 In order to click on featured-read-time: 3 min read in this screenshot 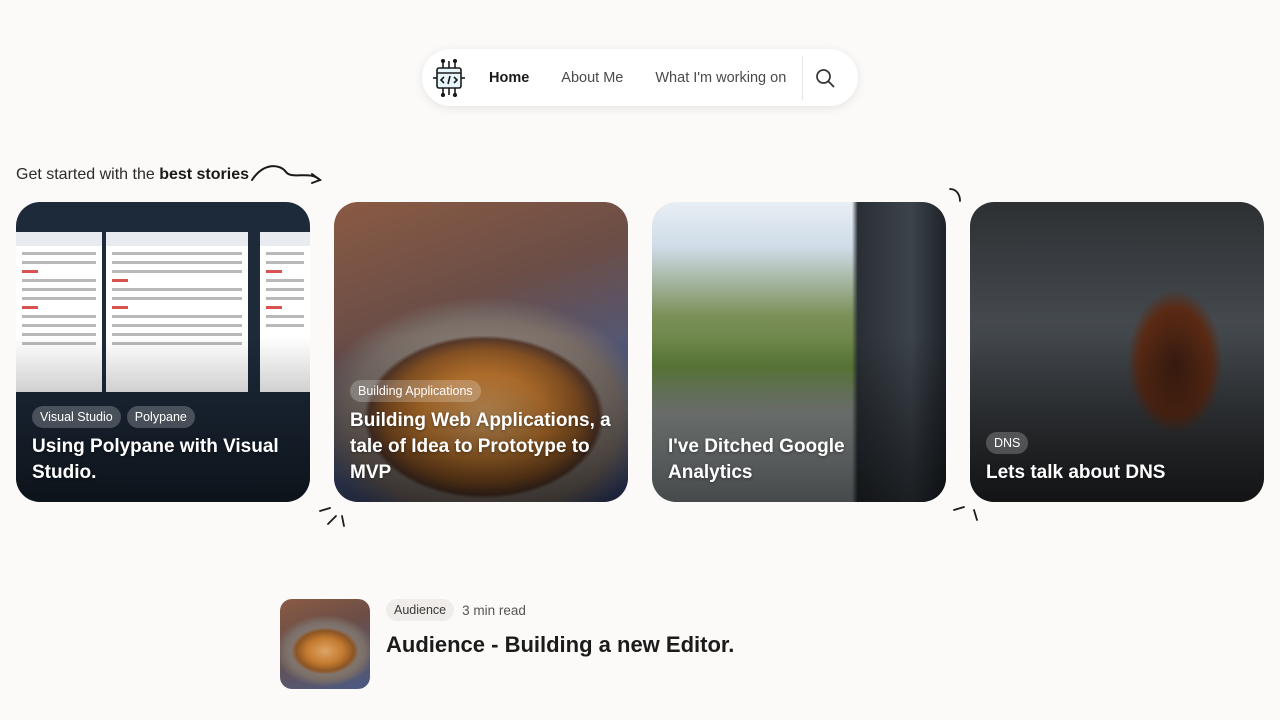, I will do `click(494, 610)`.